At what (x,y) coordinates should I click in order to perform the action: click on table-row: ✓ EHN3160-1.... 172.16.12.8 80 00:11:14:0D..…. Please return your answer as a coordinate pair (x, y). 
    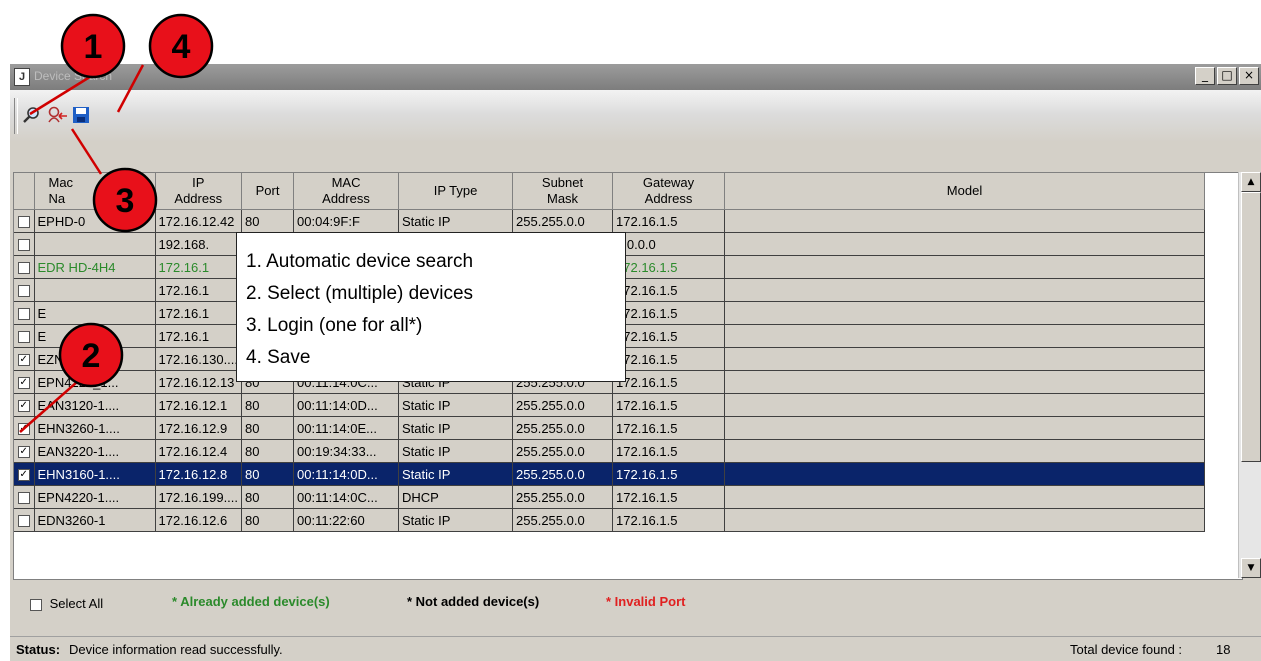
    Looking at the image, I should click on (610, 474).